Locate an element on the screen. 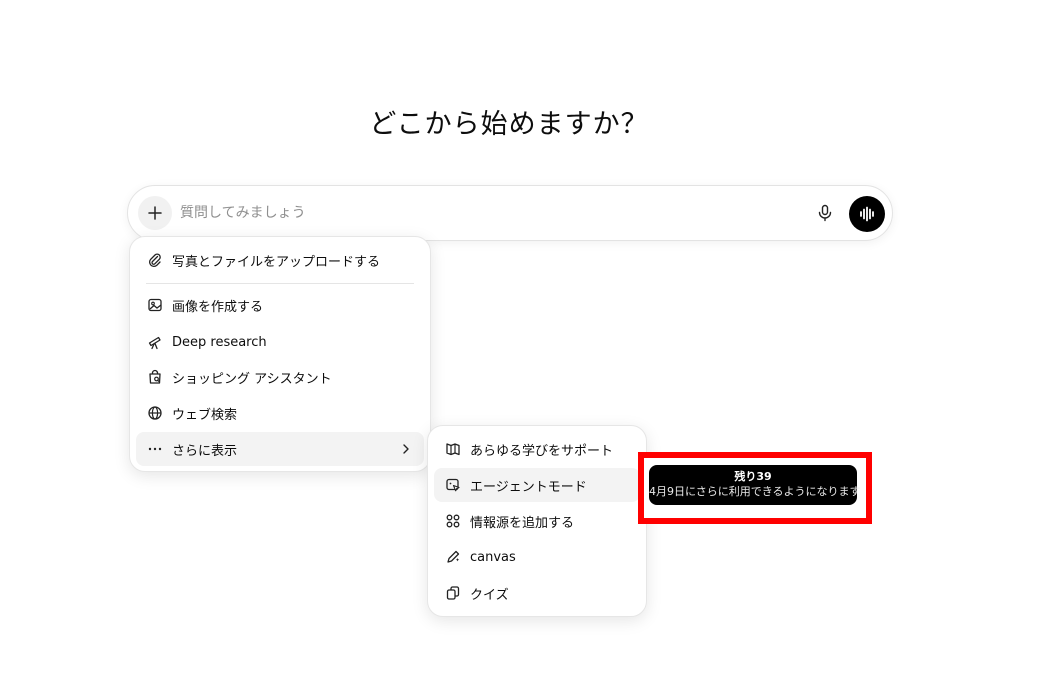 The image size is (1059, 679). menu-item-web-search: ウェブ検索 is located at coordinates (280, 413).